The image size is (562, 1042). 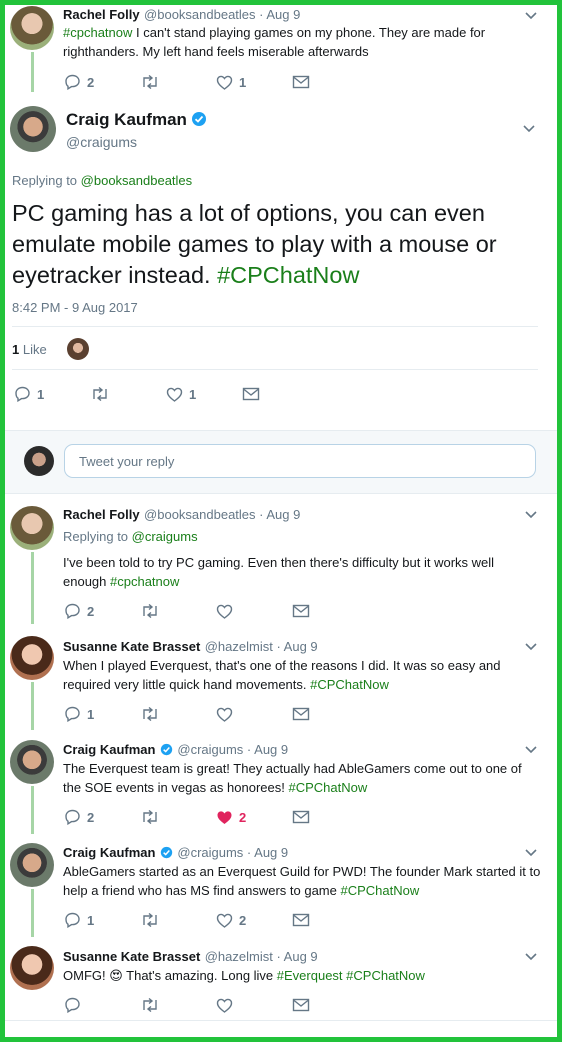 I want to click on liker-avatar, so click(x=78, y=349).